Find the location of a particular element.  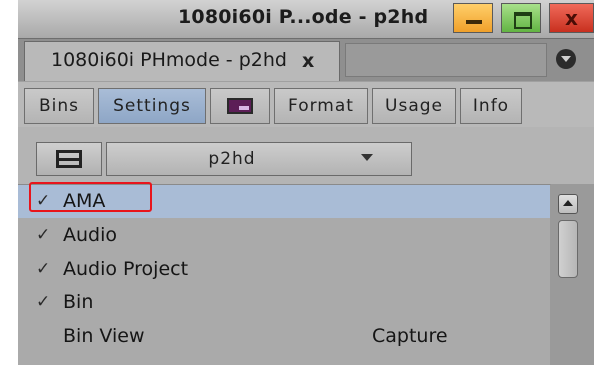

list-item-label: Audio Project is located at coordinates (126, 269).